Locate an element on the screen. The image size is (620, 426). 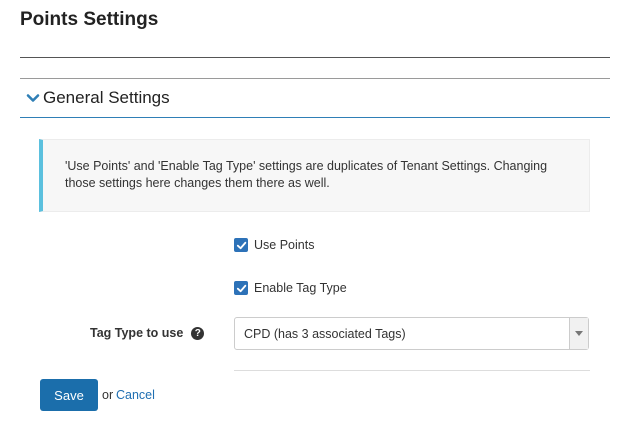
caret-down-icon is located at coordinates (579, 333).